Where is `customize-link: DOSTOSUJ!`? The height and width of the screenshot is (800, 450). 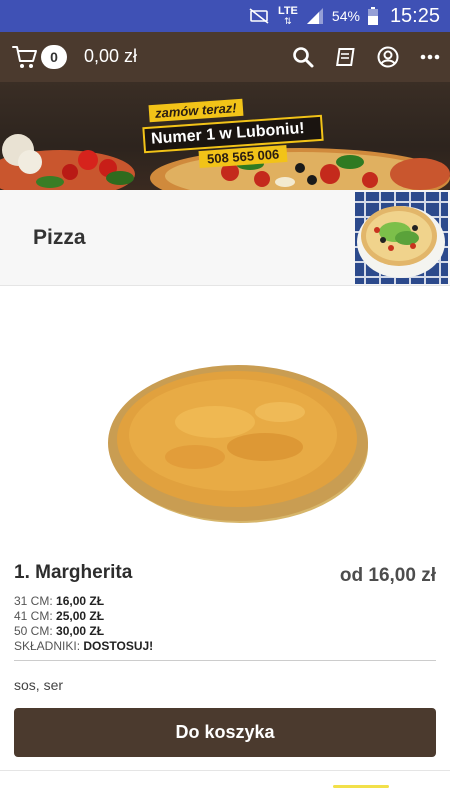
customize-link: DOSTOSUJ! is located at coordinates (118, 646).